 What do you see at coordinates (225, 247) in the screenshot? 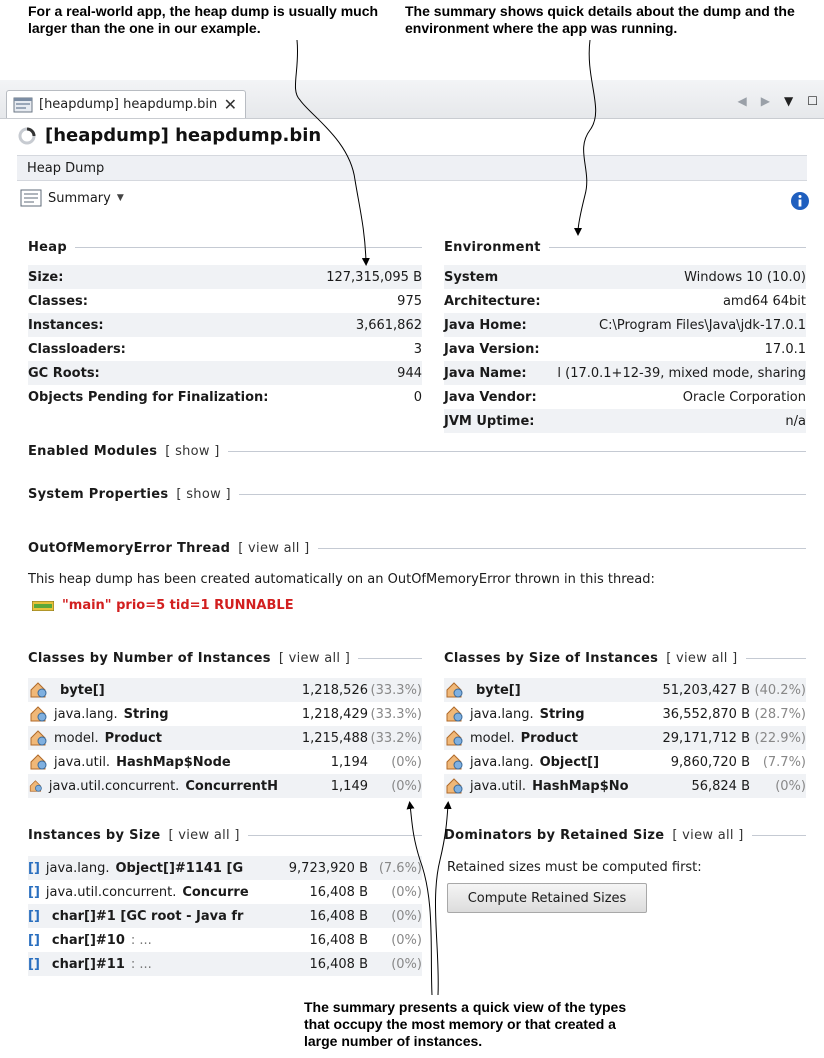
I see `heap-heading: Heap` at bounding box center [225, 247].